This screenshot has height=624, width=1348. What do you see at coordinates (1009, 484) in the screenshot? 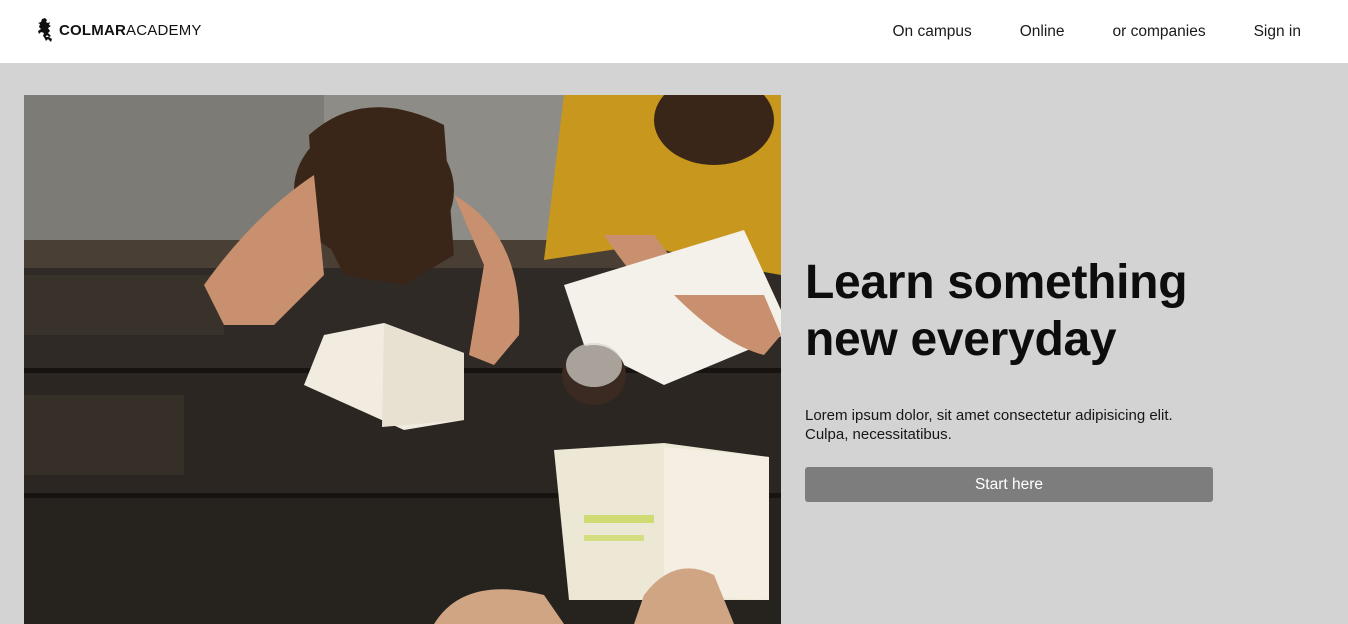
I see `start-here-button: Start here` at bounding box center [1009, 484].